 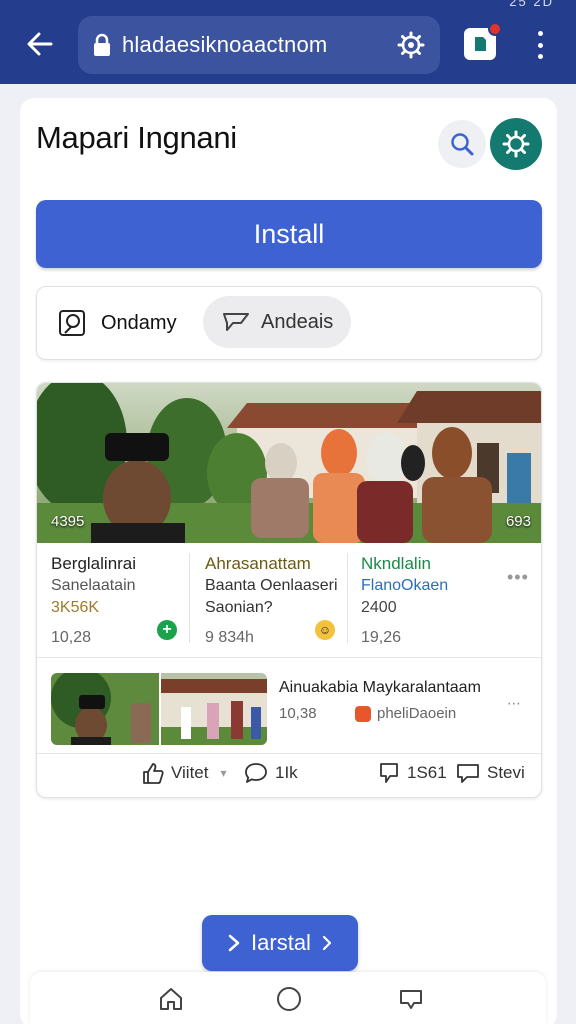 I want to click on floating-install-label: Iarstal, so click(x=281, y=942).